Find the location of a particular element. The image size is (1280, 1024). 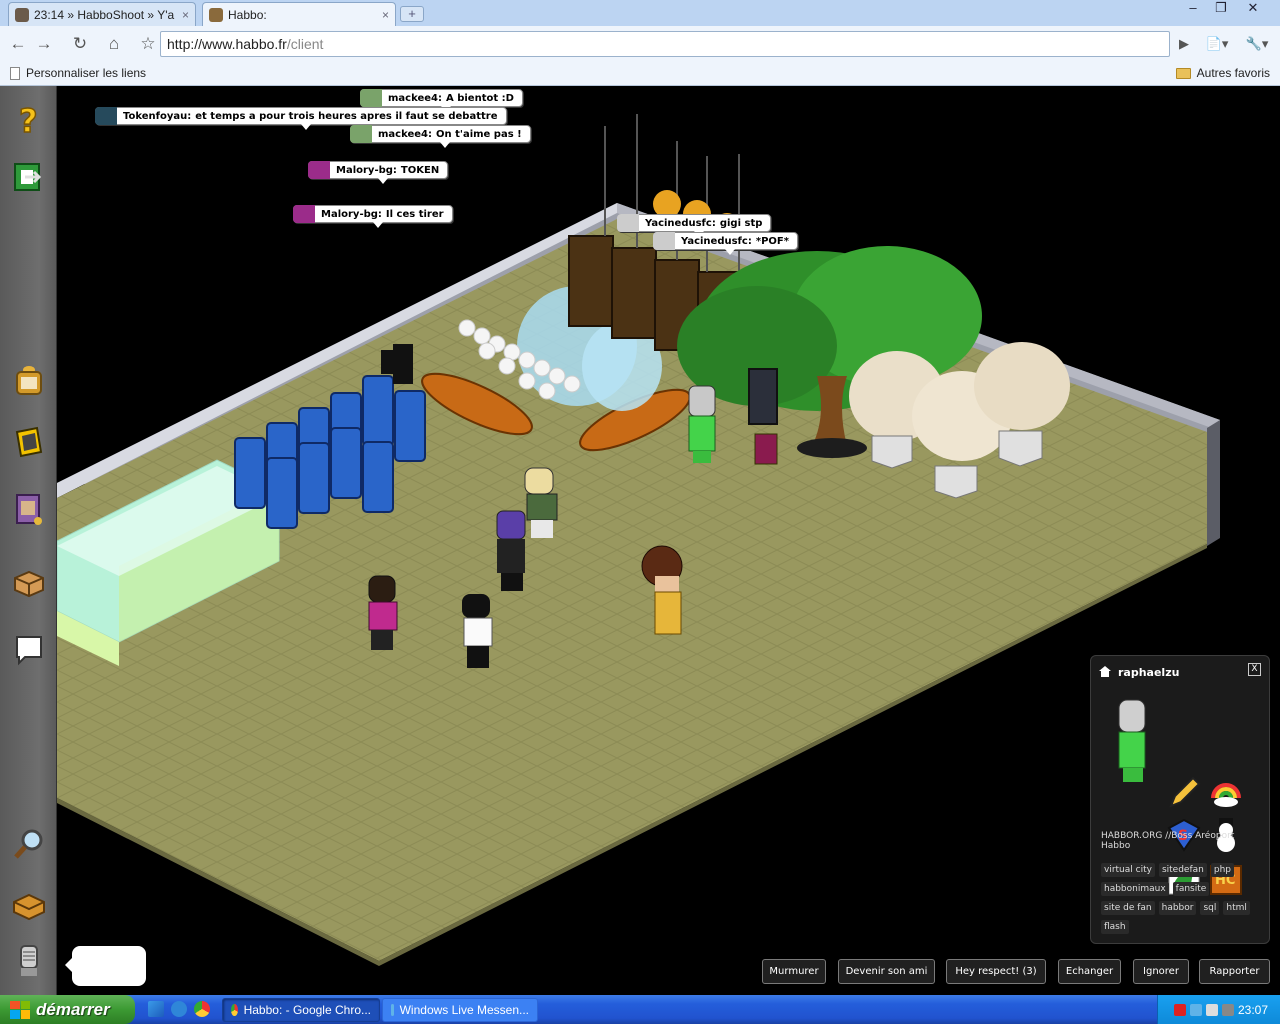

tag: sitedefan is located at coordinates (1182, 870).